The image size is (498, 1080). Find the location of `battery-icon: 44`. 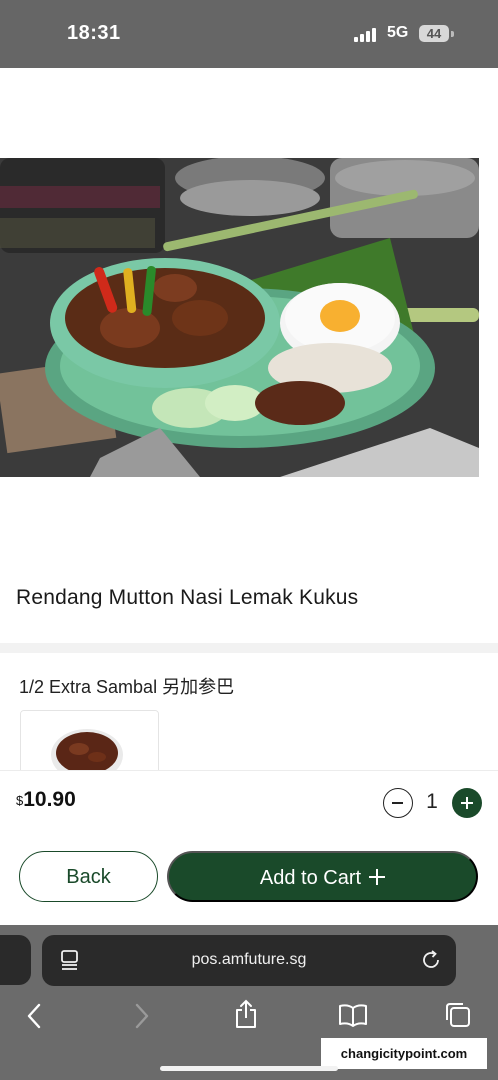

battery-icon: 44 is located at coordinates (434, 33).